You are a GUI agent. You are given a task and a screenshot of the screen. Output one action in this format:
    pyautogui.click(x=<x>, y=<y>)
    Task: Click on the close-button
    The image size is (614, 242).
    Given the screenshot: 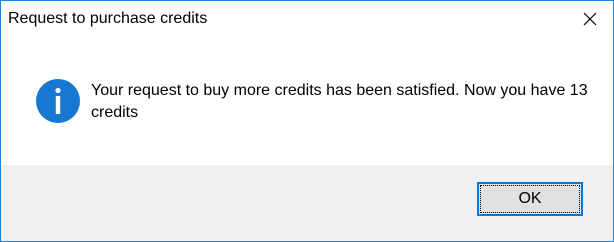 What is the action you would take?
    pyautogui.click(x=590, y=19)
    